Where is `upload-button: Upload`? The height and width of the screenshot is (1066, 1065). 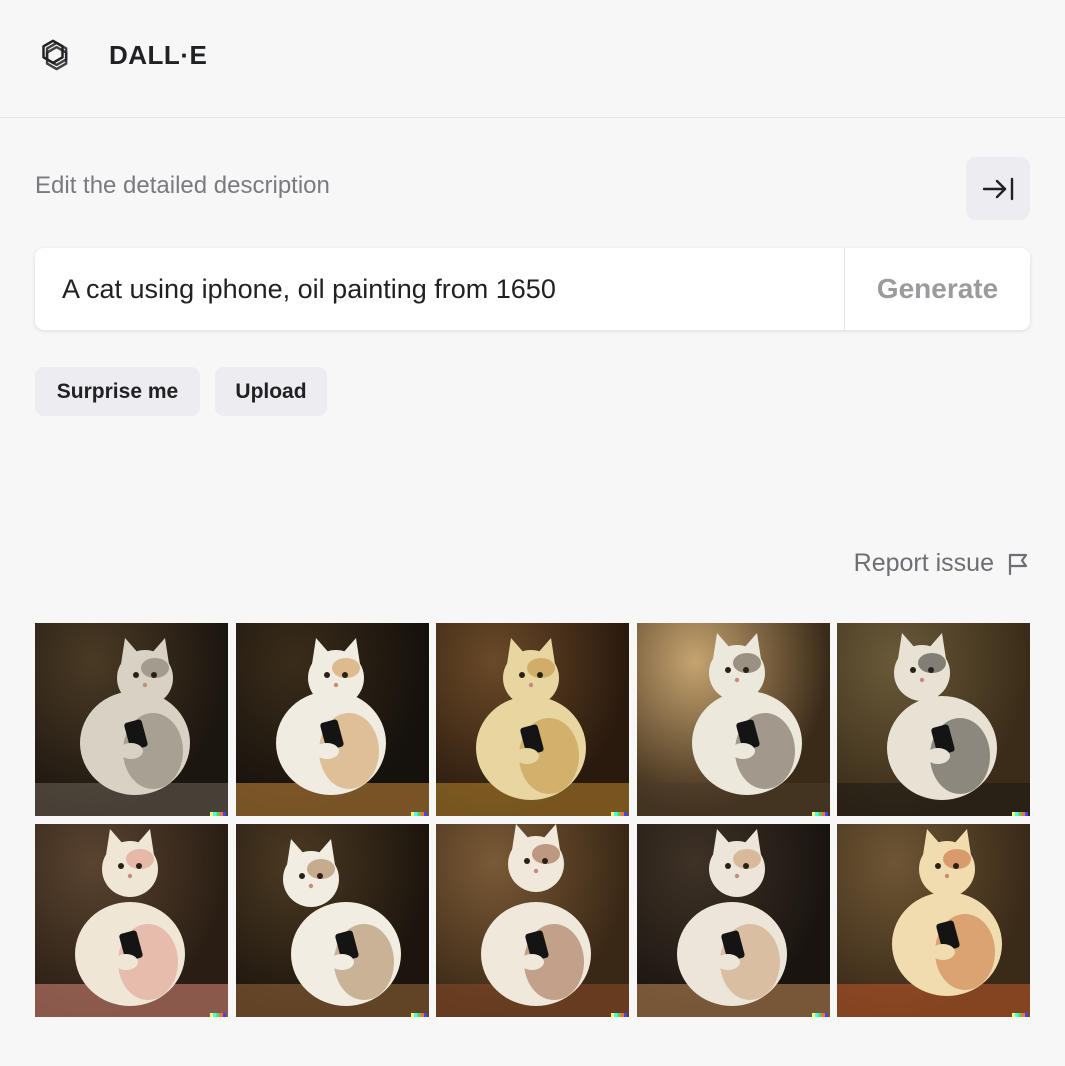 upload-button: Upload is located at coordinates (271, 391).